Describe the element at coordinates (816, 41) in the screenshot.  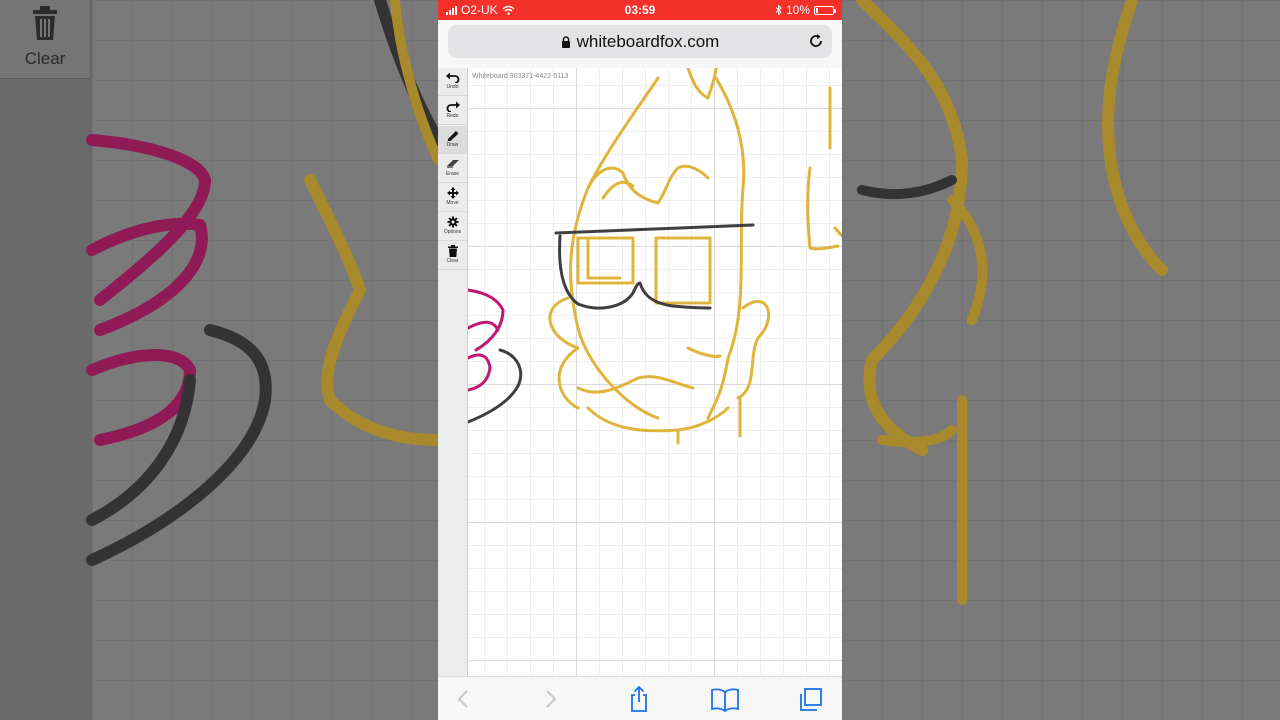
I see `reload-icon` at that location.